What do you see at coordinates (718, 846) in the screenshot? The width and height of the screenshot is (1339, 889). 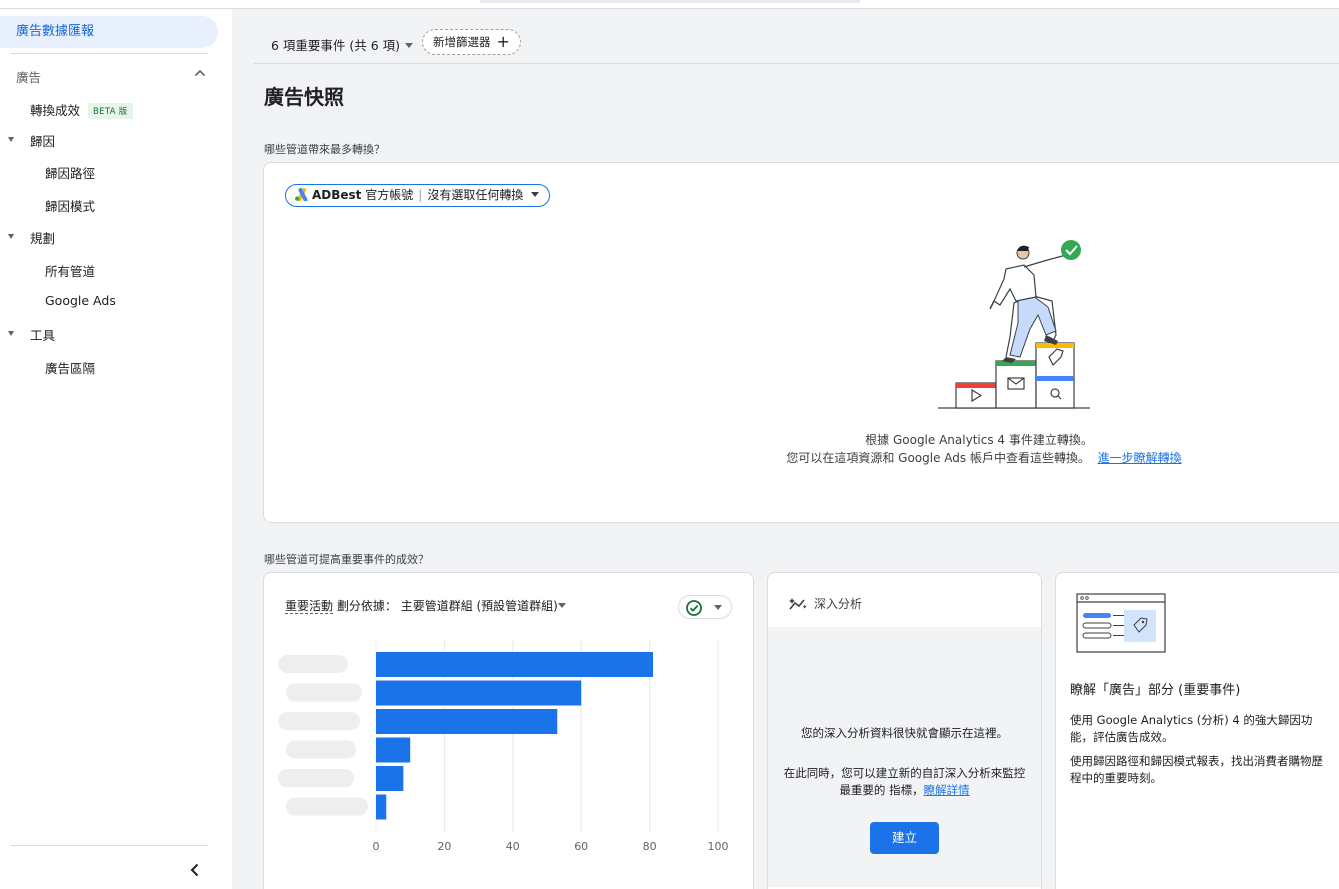 I see `x-tick-label: 100` at bounding box center [718, 846].